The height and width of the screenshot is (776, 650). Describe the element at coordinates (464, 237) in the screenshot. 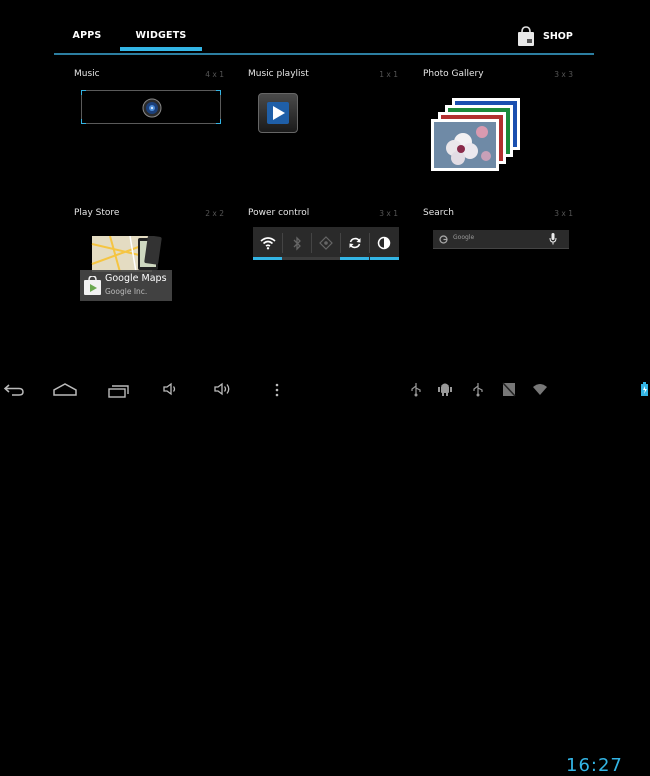

I see `search-placeholder: Google` at that location.